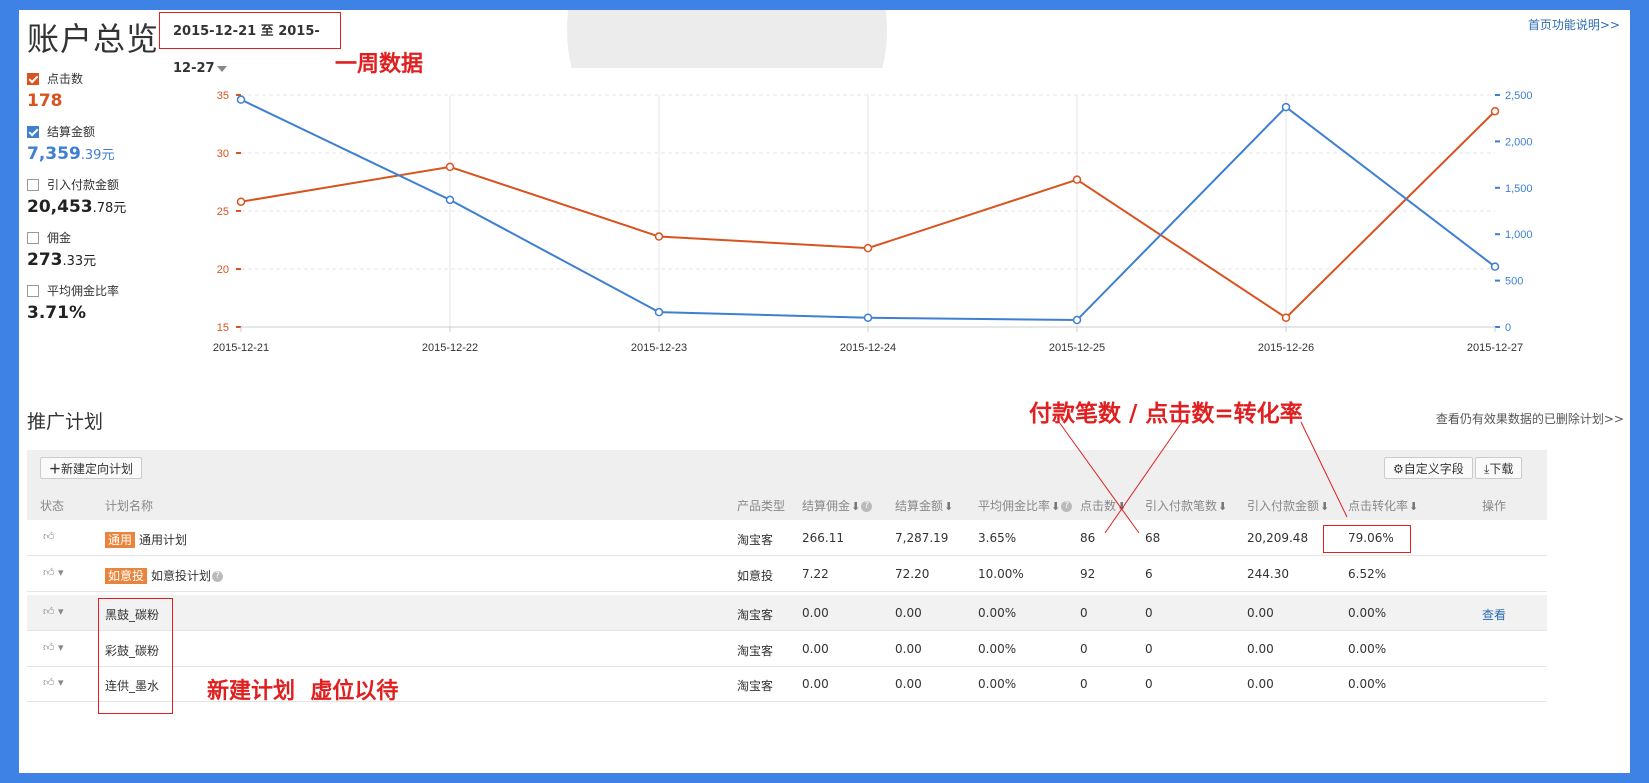 The height and width of the screenshot is (783, 1649). I want to click on annotation-overlay, so click(1203, 477).